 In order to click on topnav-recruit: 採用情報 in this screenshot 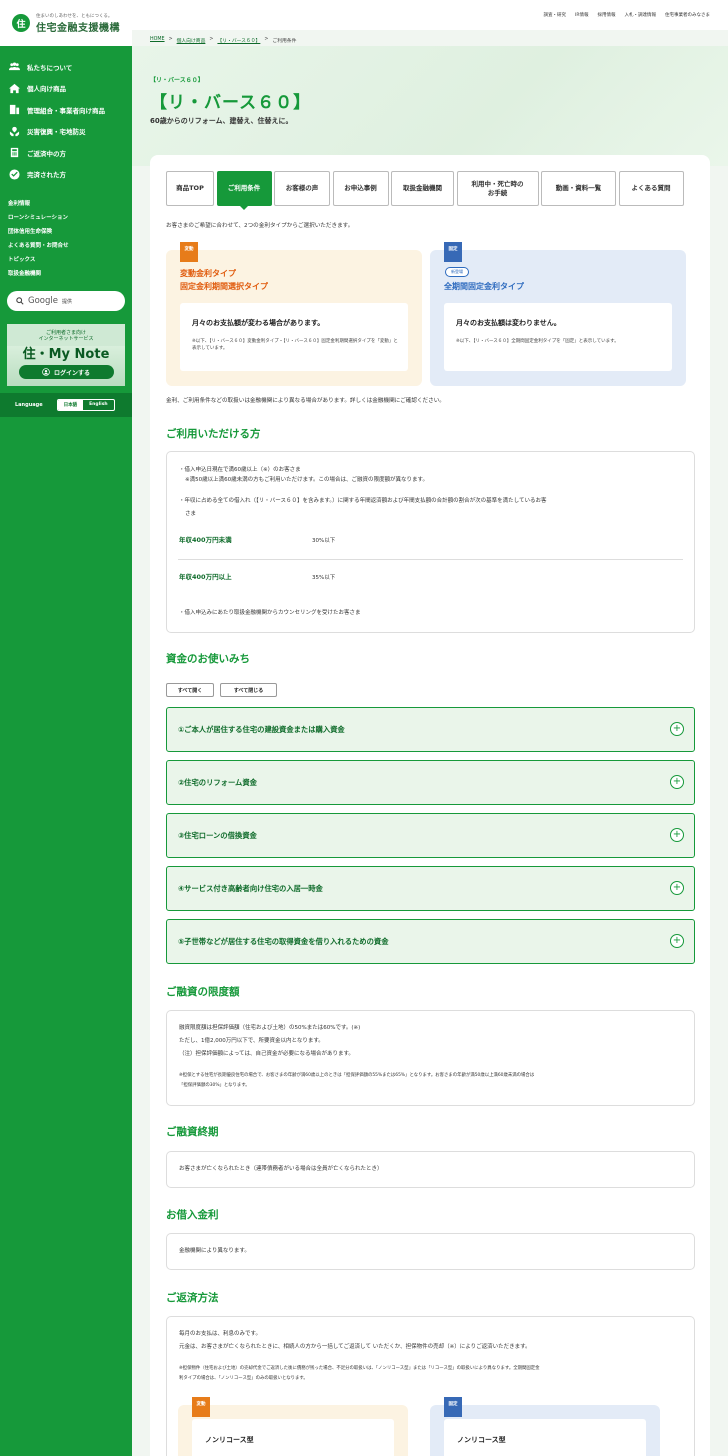, I will do `click(607, 15)`.